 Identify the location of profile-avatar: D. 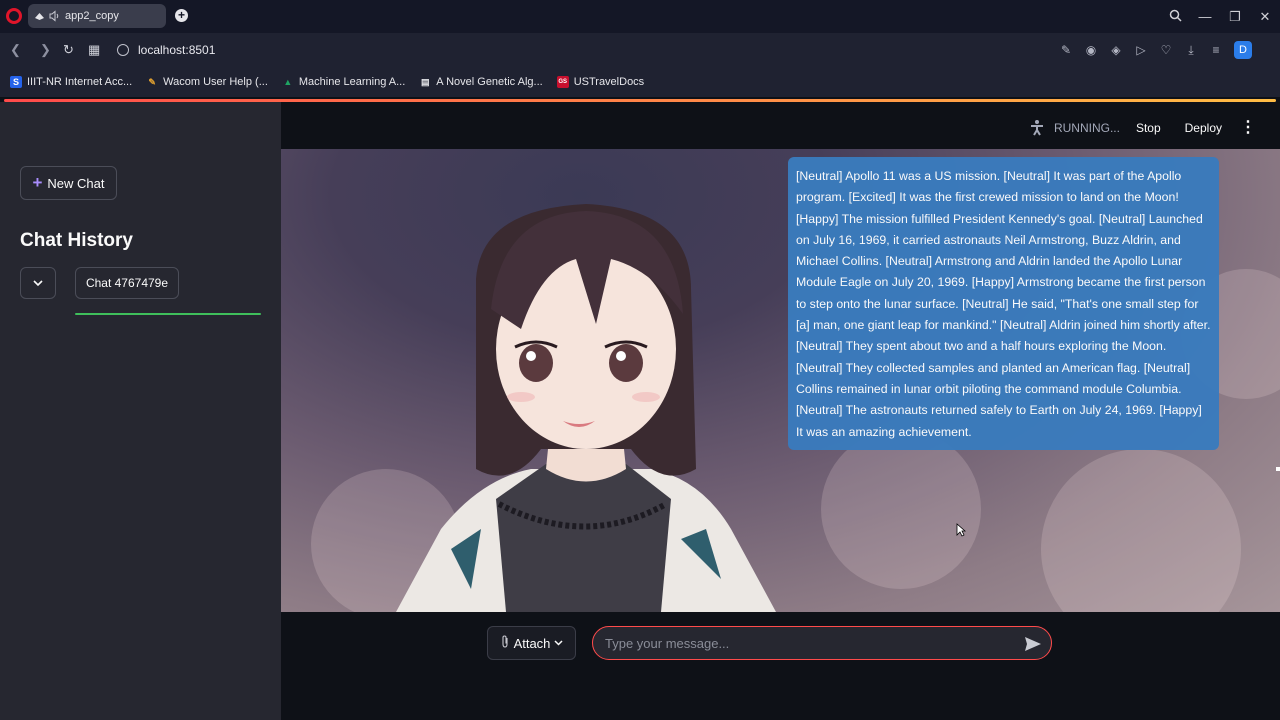
(1243, 50).